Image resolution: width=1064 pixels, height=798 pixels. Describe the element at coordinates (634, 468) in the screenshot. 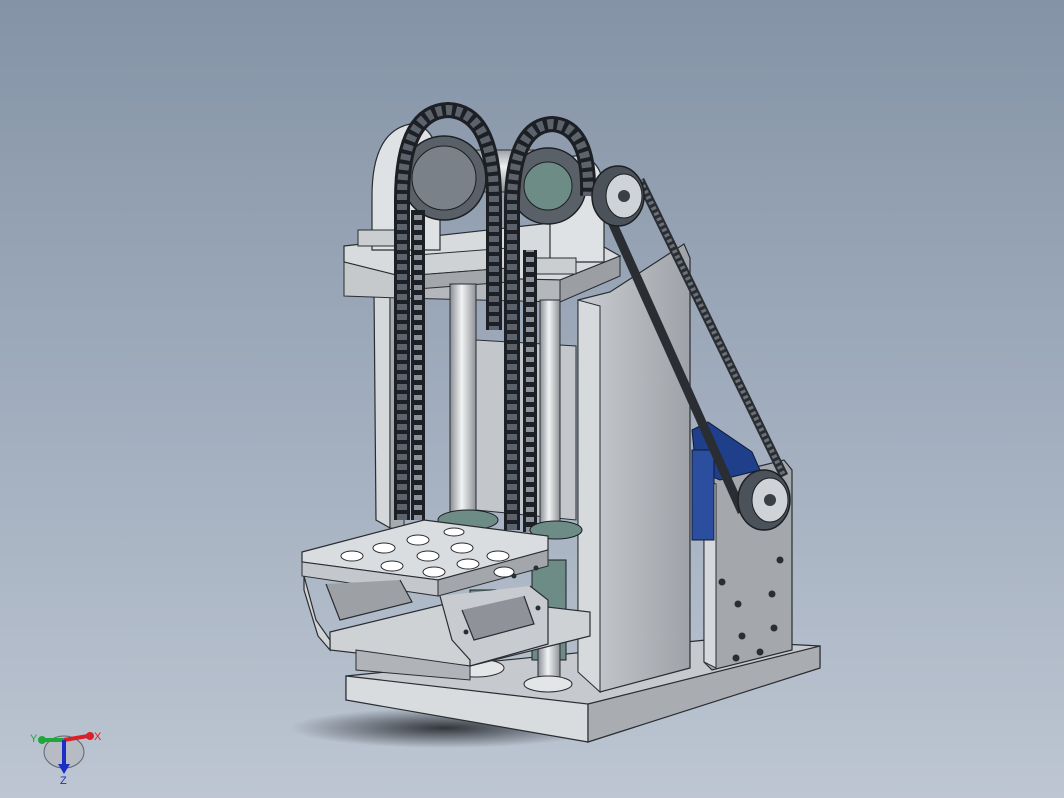

I see `frame-column` at that location.